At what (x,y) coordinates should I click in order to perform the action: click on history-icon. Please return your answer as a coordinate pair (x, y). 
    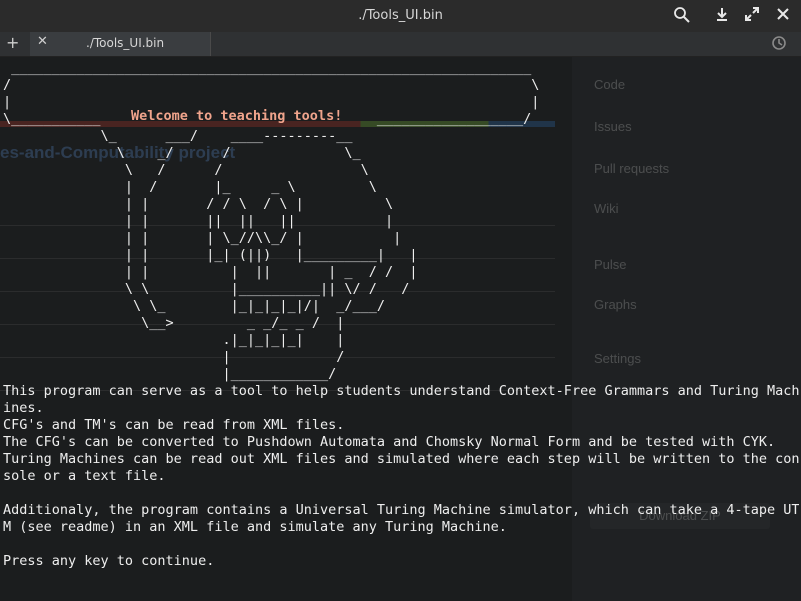
    Looking at the image, I should click on (779, 45).